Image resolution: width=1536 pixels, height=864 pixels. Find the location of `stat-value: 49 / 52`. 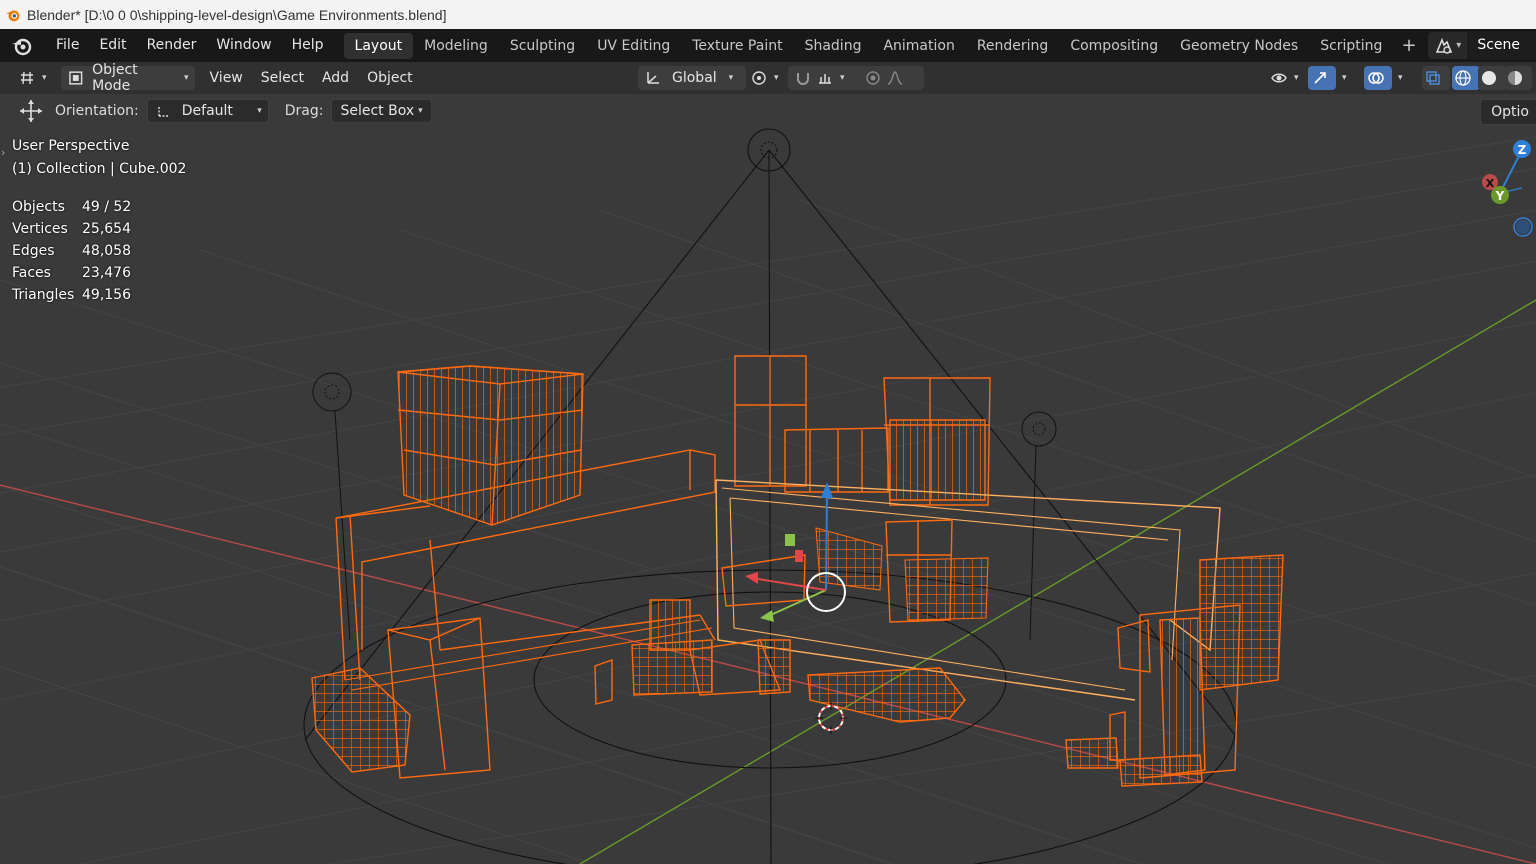

stat-value: 49 / 52 is located at coordinates (107, 207).